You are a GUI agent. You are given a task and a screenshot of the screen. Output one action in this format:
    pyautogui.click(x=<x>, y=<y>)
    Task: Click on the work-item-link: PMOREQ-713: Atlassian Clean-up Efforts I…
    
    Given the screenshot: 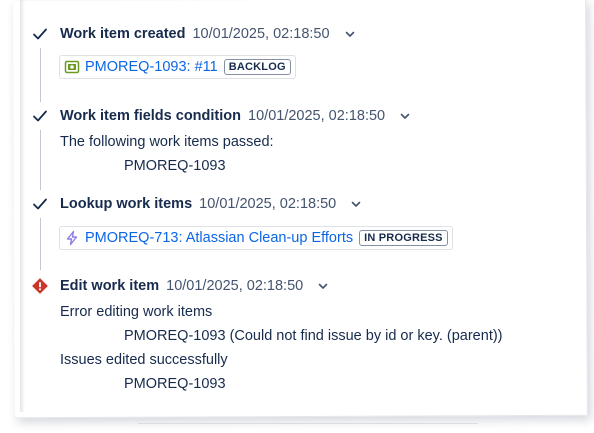 What is the action you would take?
    pyautogui.click(x=256, y=238)
    